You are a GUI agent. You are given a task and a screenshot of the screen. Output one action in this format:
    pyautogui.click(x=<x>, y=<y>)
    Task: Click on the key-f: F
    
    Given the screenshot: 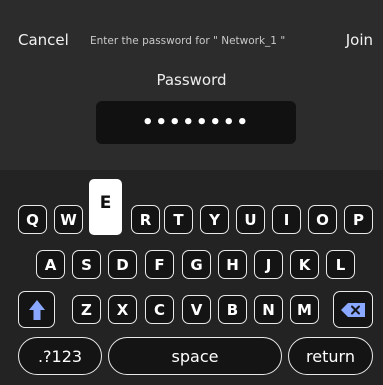 What is the action you would take?
    pyautogui.click(x=159, y=264)
    